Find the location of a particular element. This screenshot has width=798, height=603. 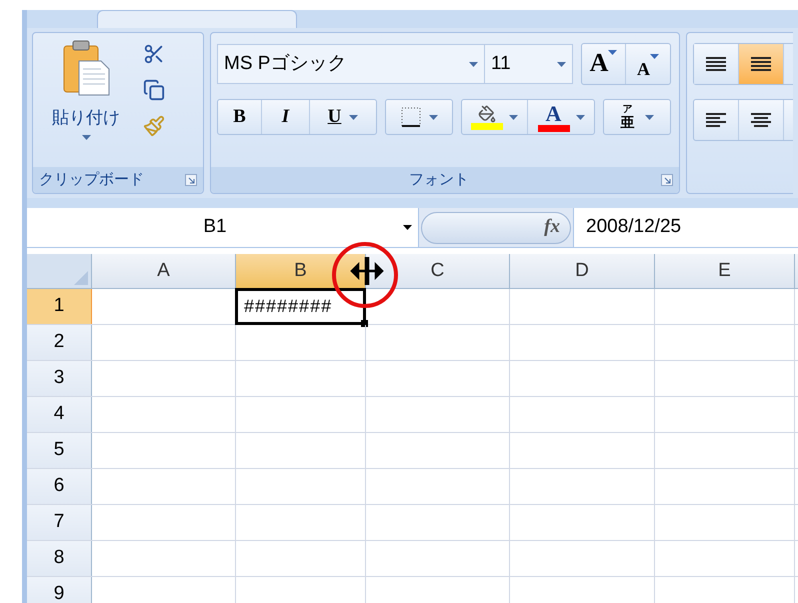

row-header: 8 is located at coordinates (59, 558).